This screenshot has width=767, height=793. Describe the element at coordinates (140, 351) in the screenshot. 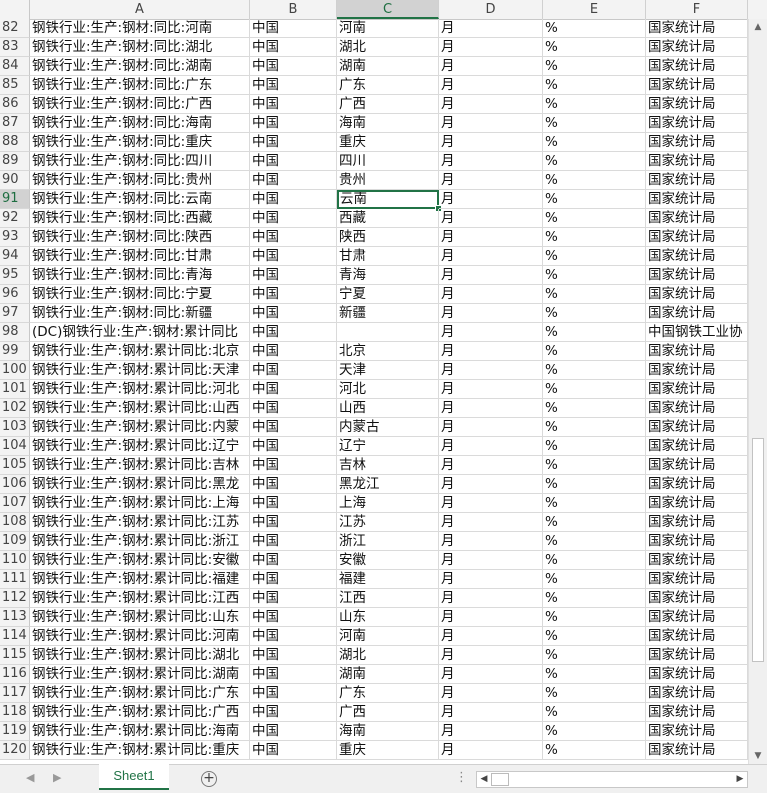

I see `cell-a: 钢铁行业:生产:钢材:累计同比:北京` at that location.